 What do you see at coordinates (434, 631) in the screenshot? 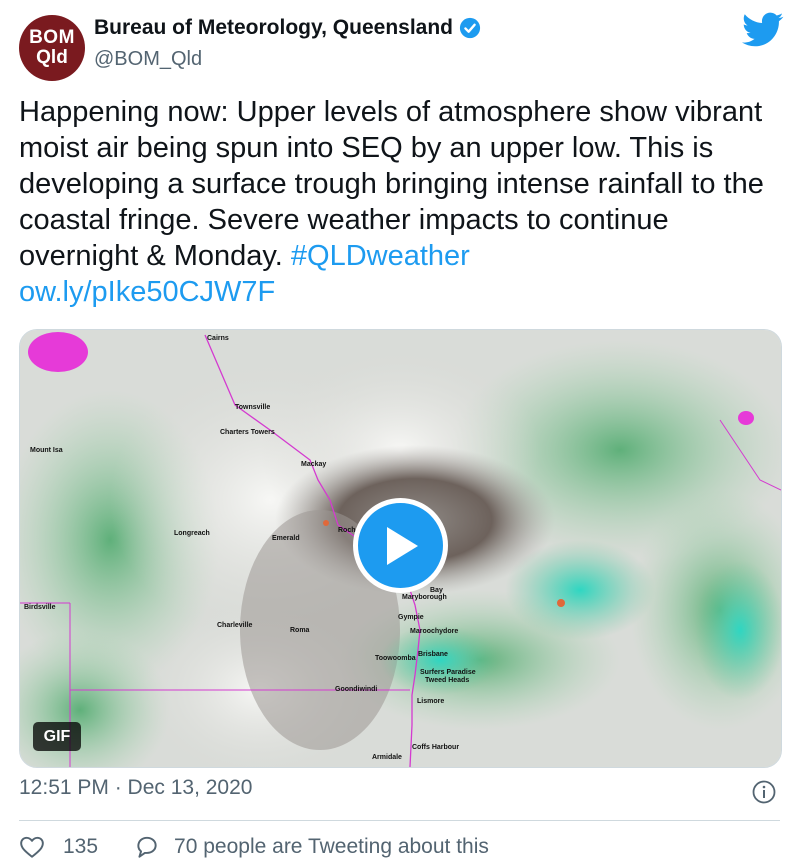
I see `map-label: Maroochydore` at bounding box center [434, 631].